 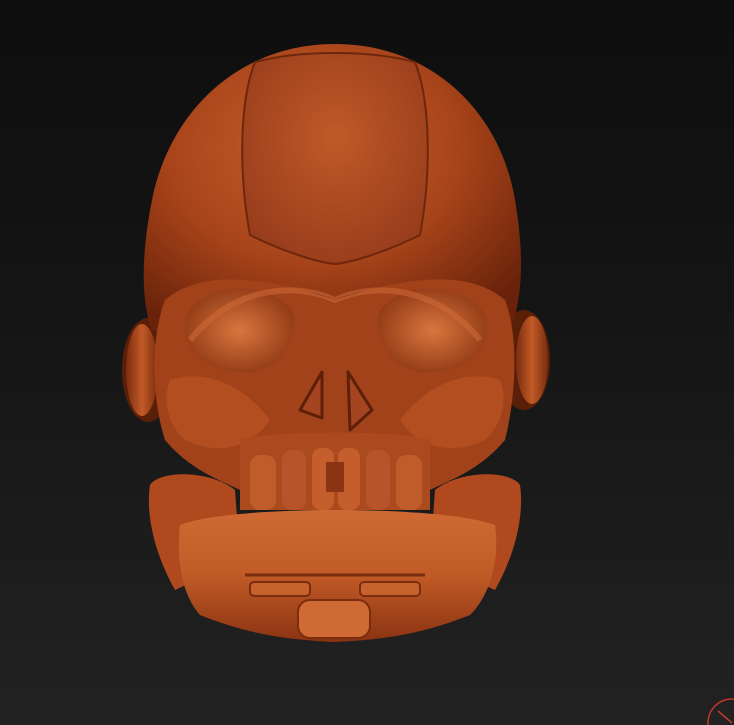 I want to click on jaw-vent-left, so click(x=280, y=589).